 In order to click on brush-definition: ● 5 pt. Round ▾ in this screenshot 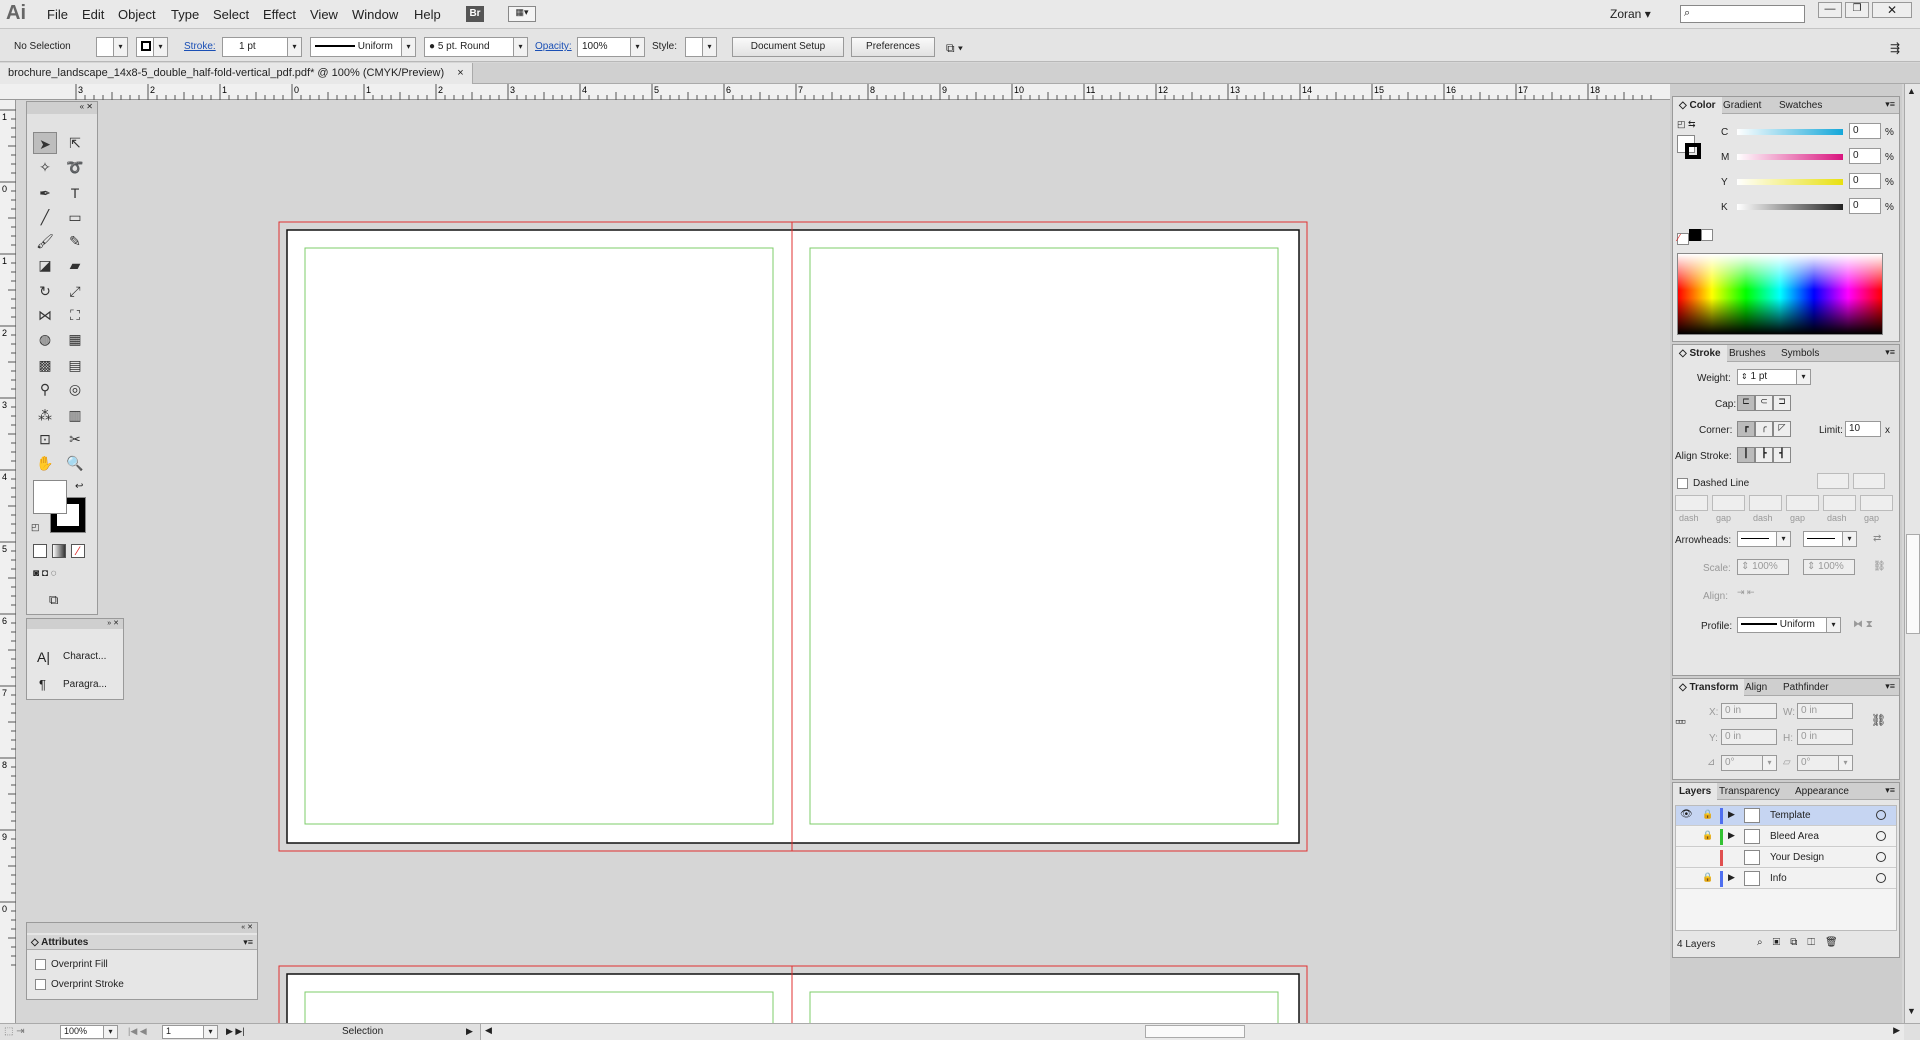, I will do `click(476, 47)`.